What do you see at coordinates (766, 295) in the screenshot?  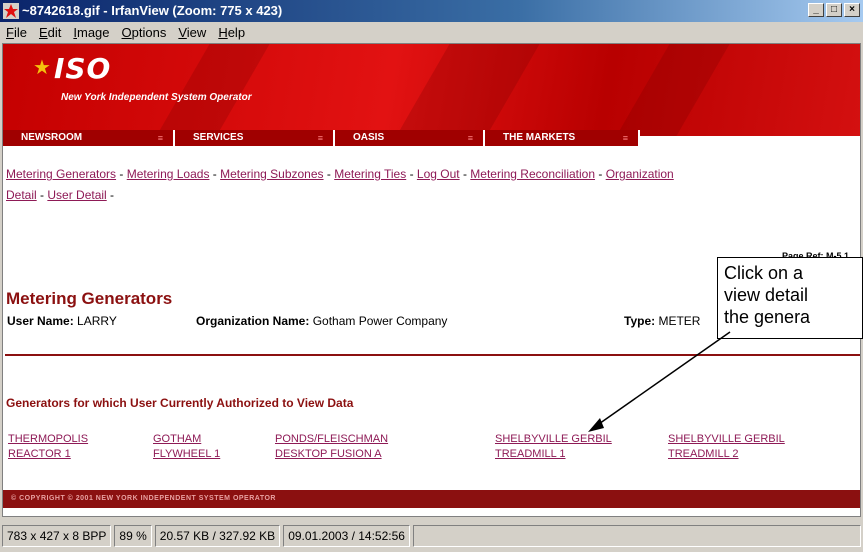 I see `callout-line: view detail` at bounding box center [766, 295].